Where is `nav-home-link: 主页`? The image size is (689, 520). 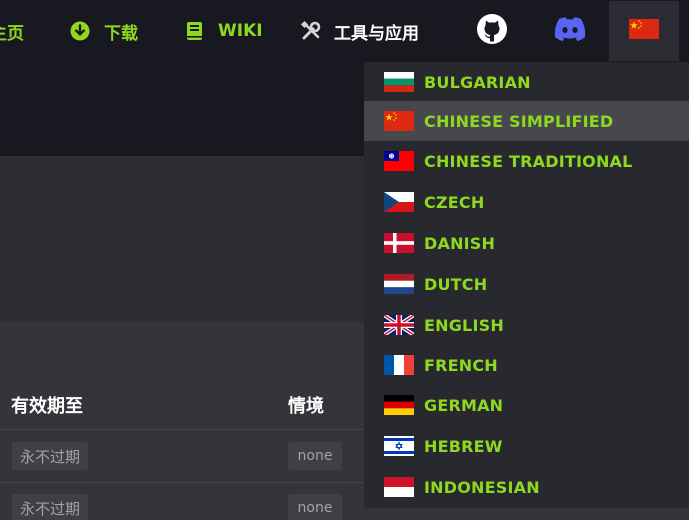 nav-home-link: 主页 is located at coordinates (12, 31).